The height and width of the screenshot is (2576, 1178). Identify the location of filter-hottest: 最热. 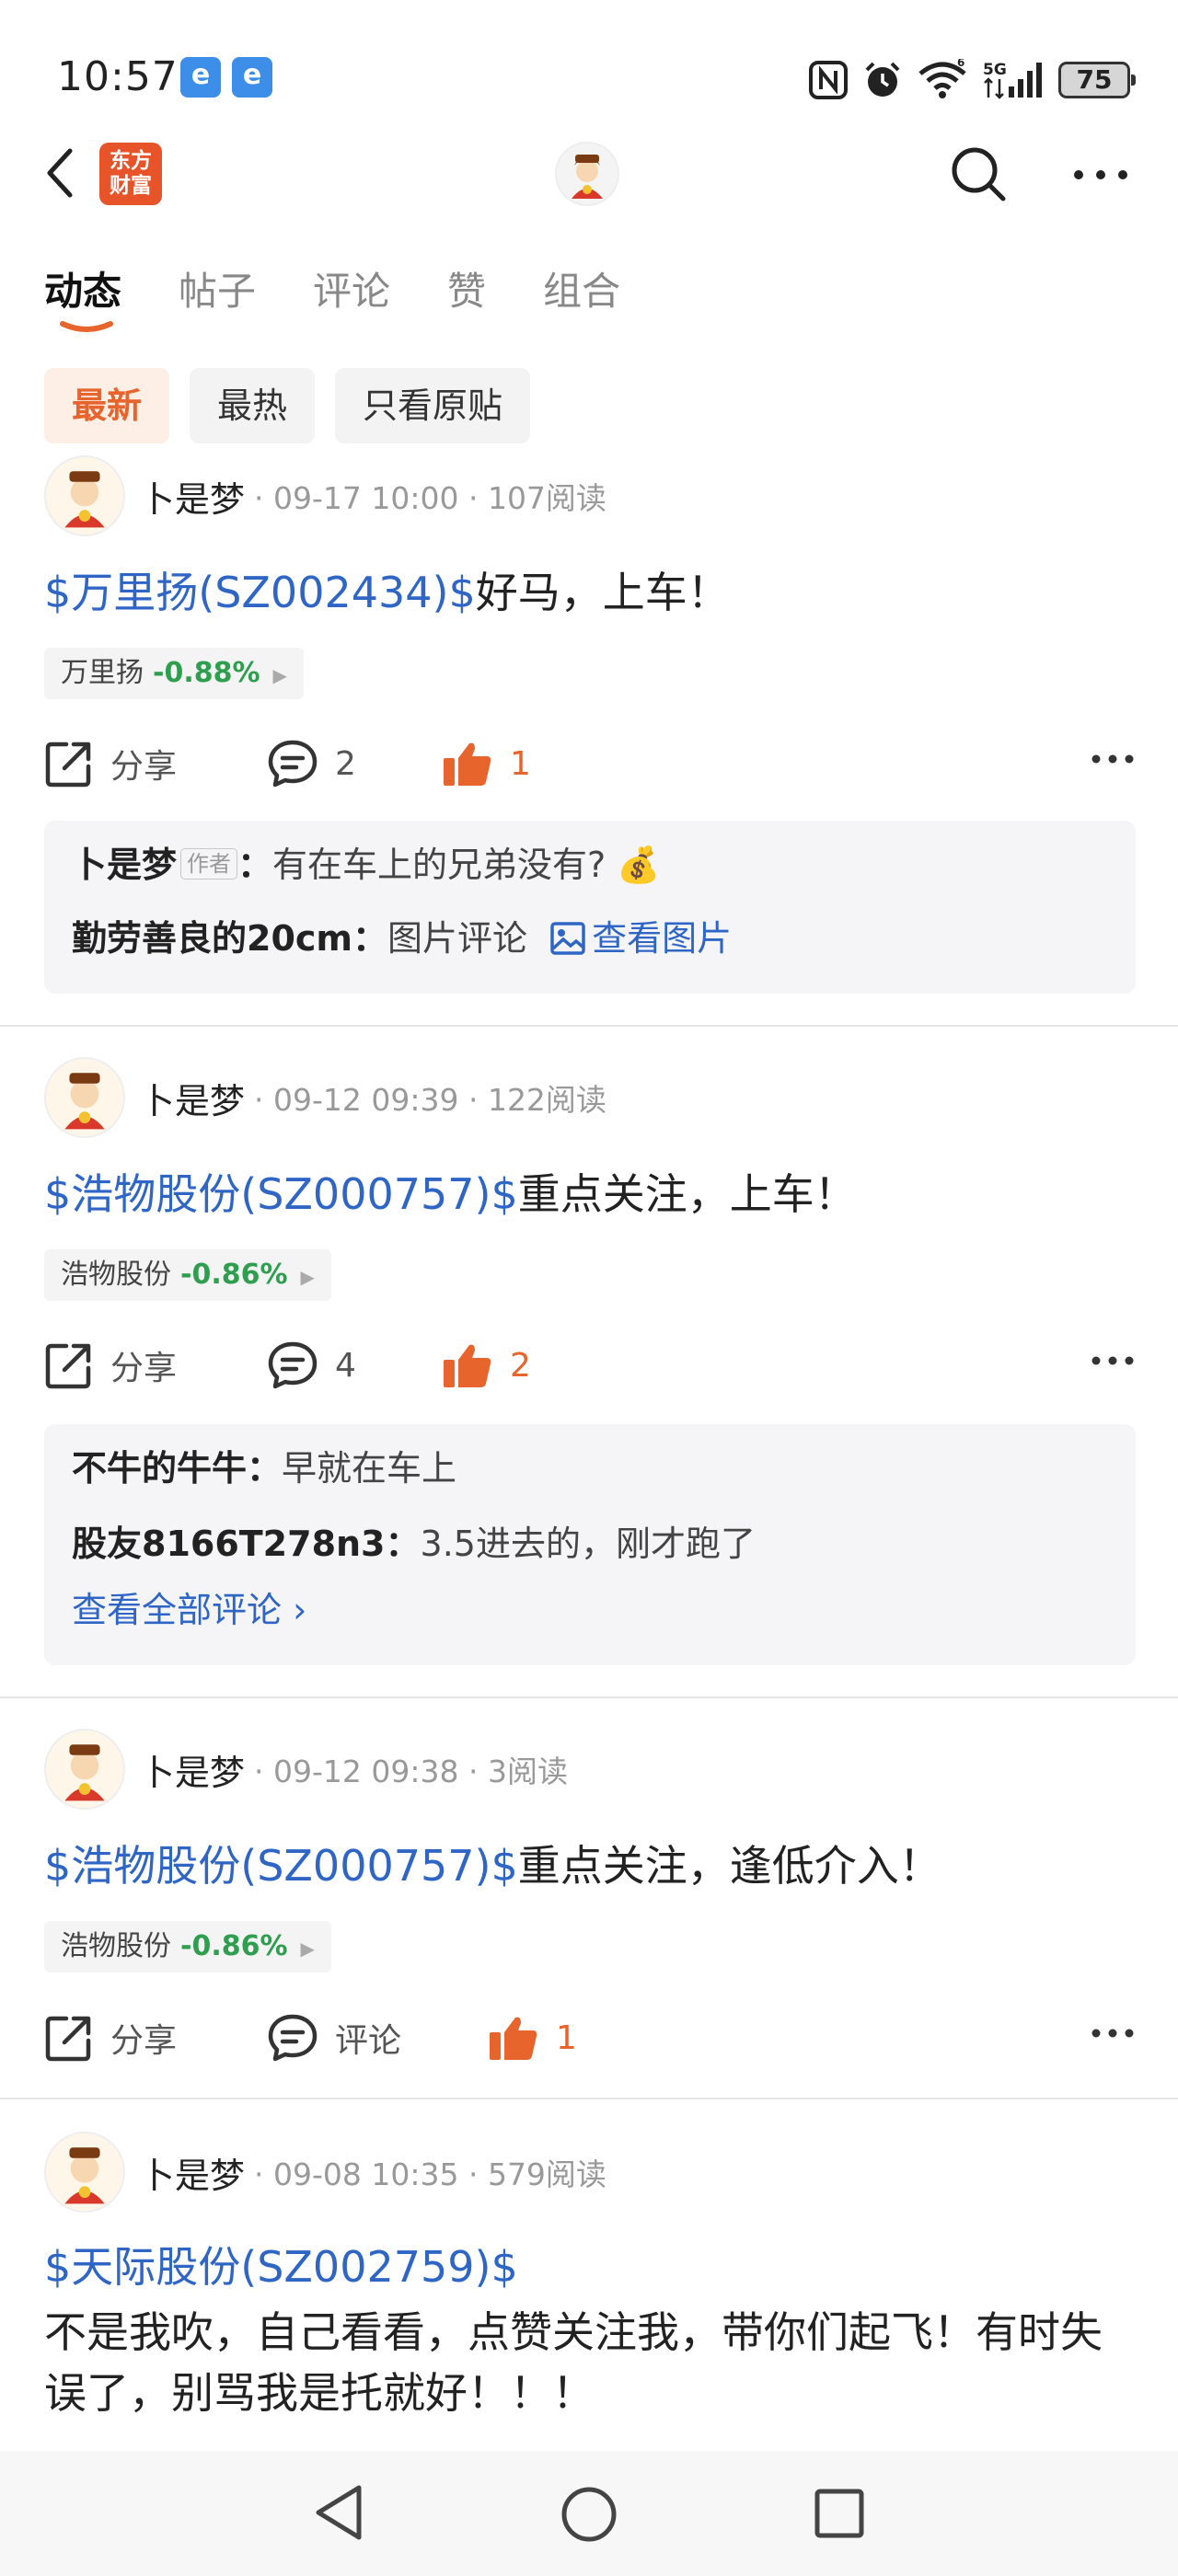
(253, 405).